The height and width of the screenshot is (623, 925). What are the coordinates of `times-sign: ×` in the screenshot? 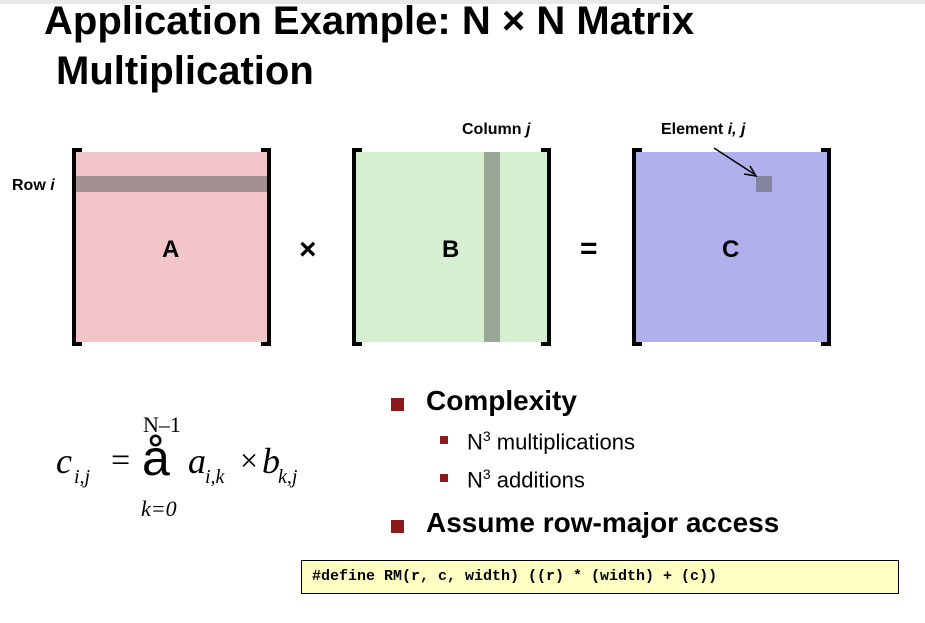 It's located at (308, 249).